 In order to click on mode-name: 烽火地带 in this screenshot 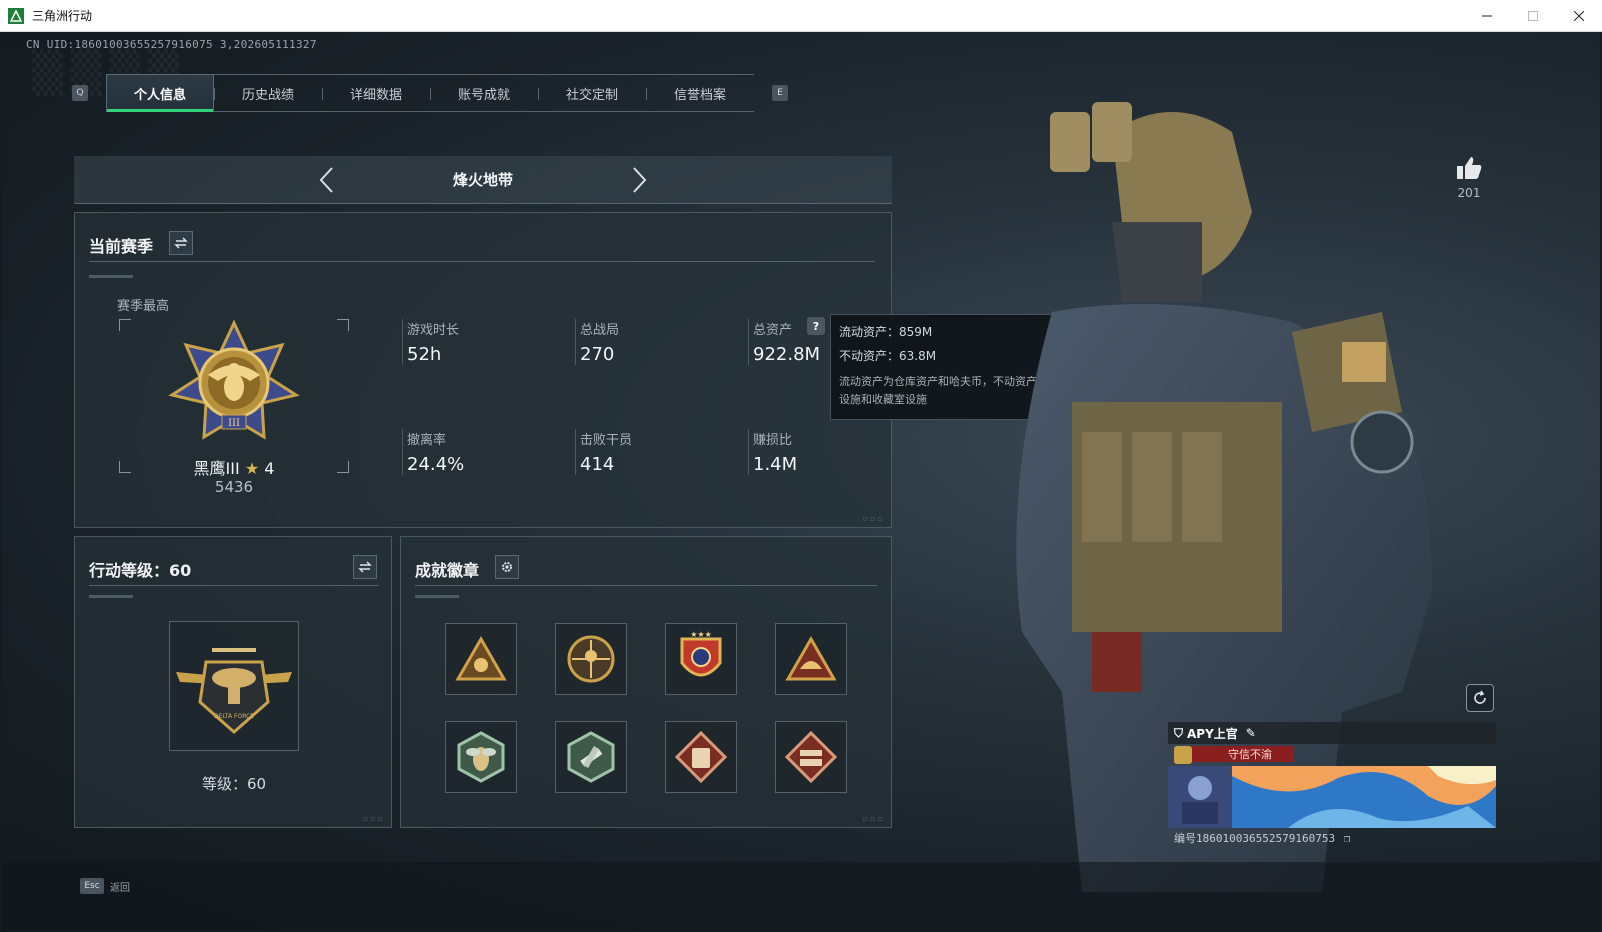, I will do `click(482, 180)`.